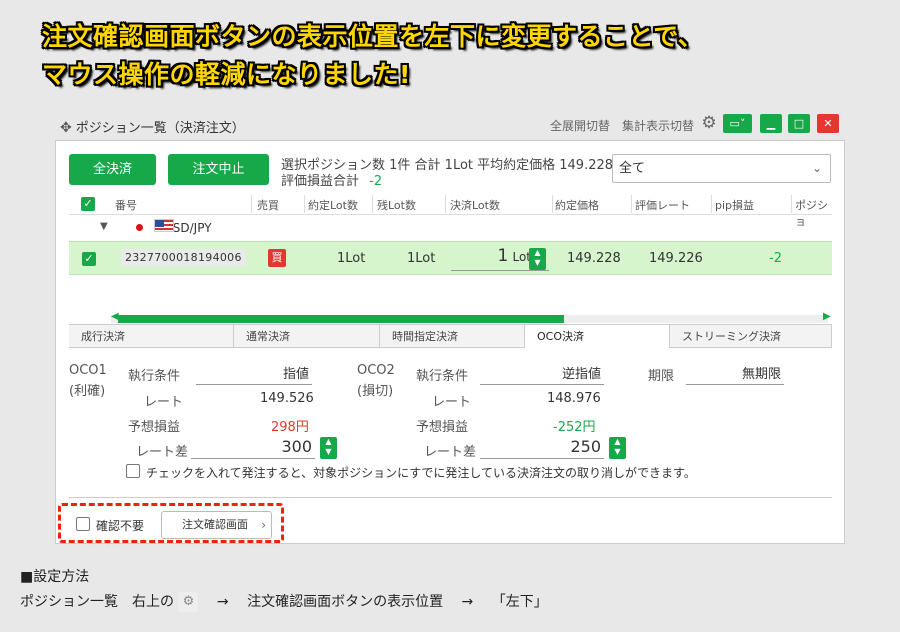 The height and width of the screenshot is (632, 900). I want to click on order-type-tabs: 成行決済 通常決済 時間指定決済 OCO決済 ストリーミング決済, so click(450, 336).